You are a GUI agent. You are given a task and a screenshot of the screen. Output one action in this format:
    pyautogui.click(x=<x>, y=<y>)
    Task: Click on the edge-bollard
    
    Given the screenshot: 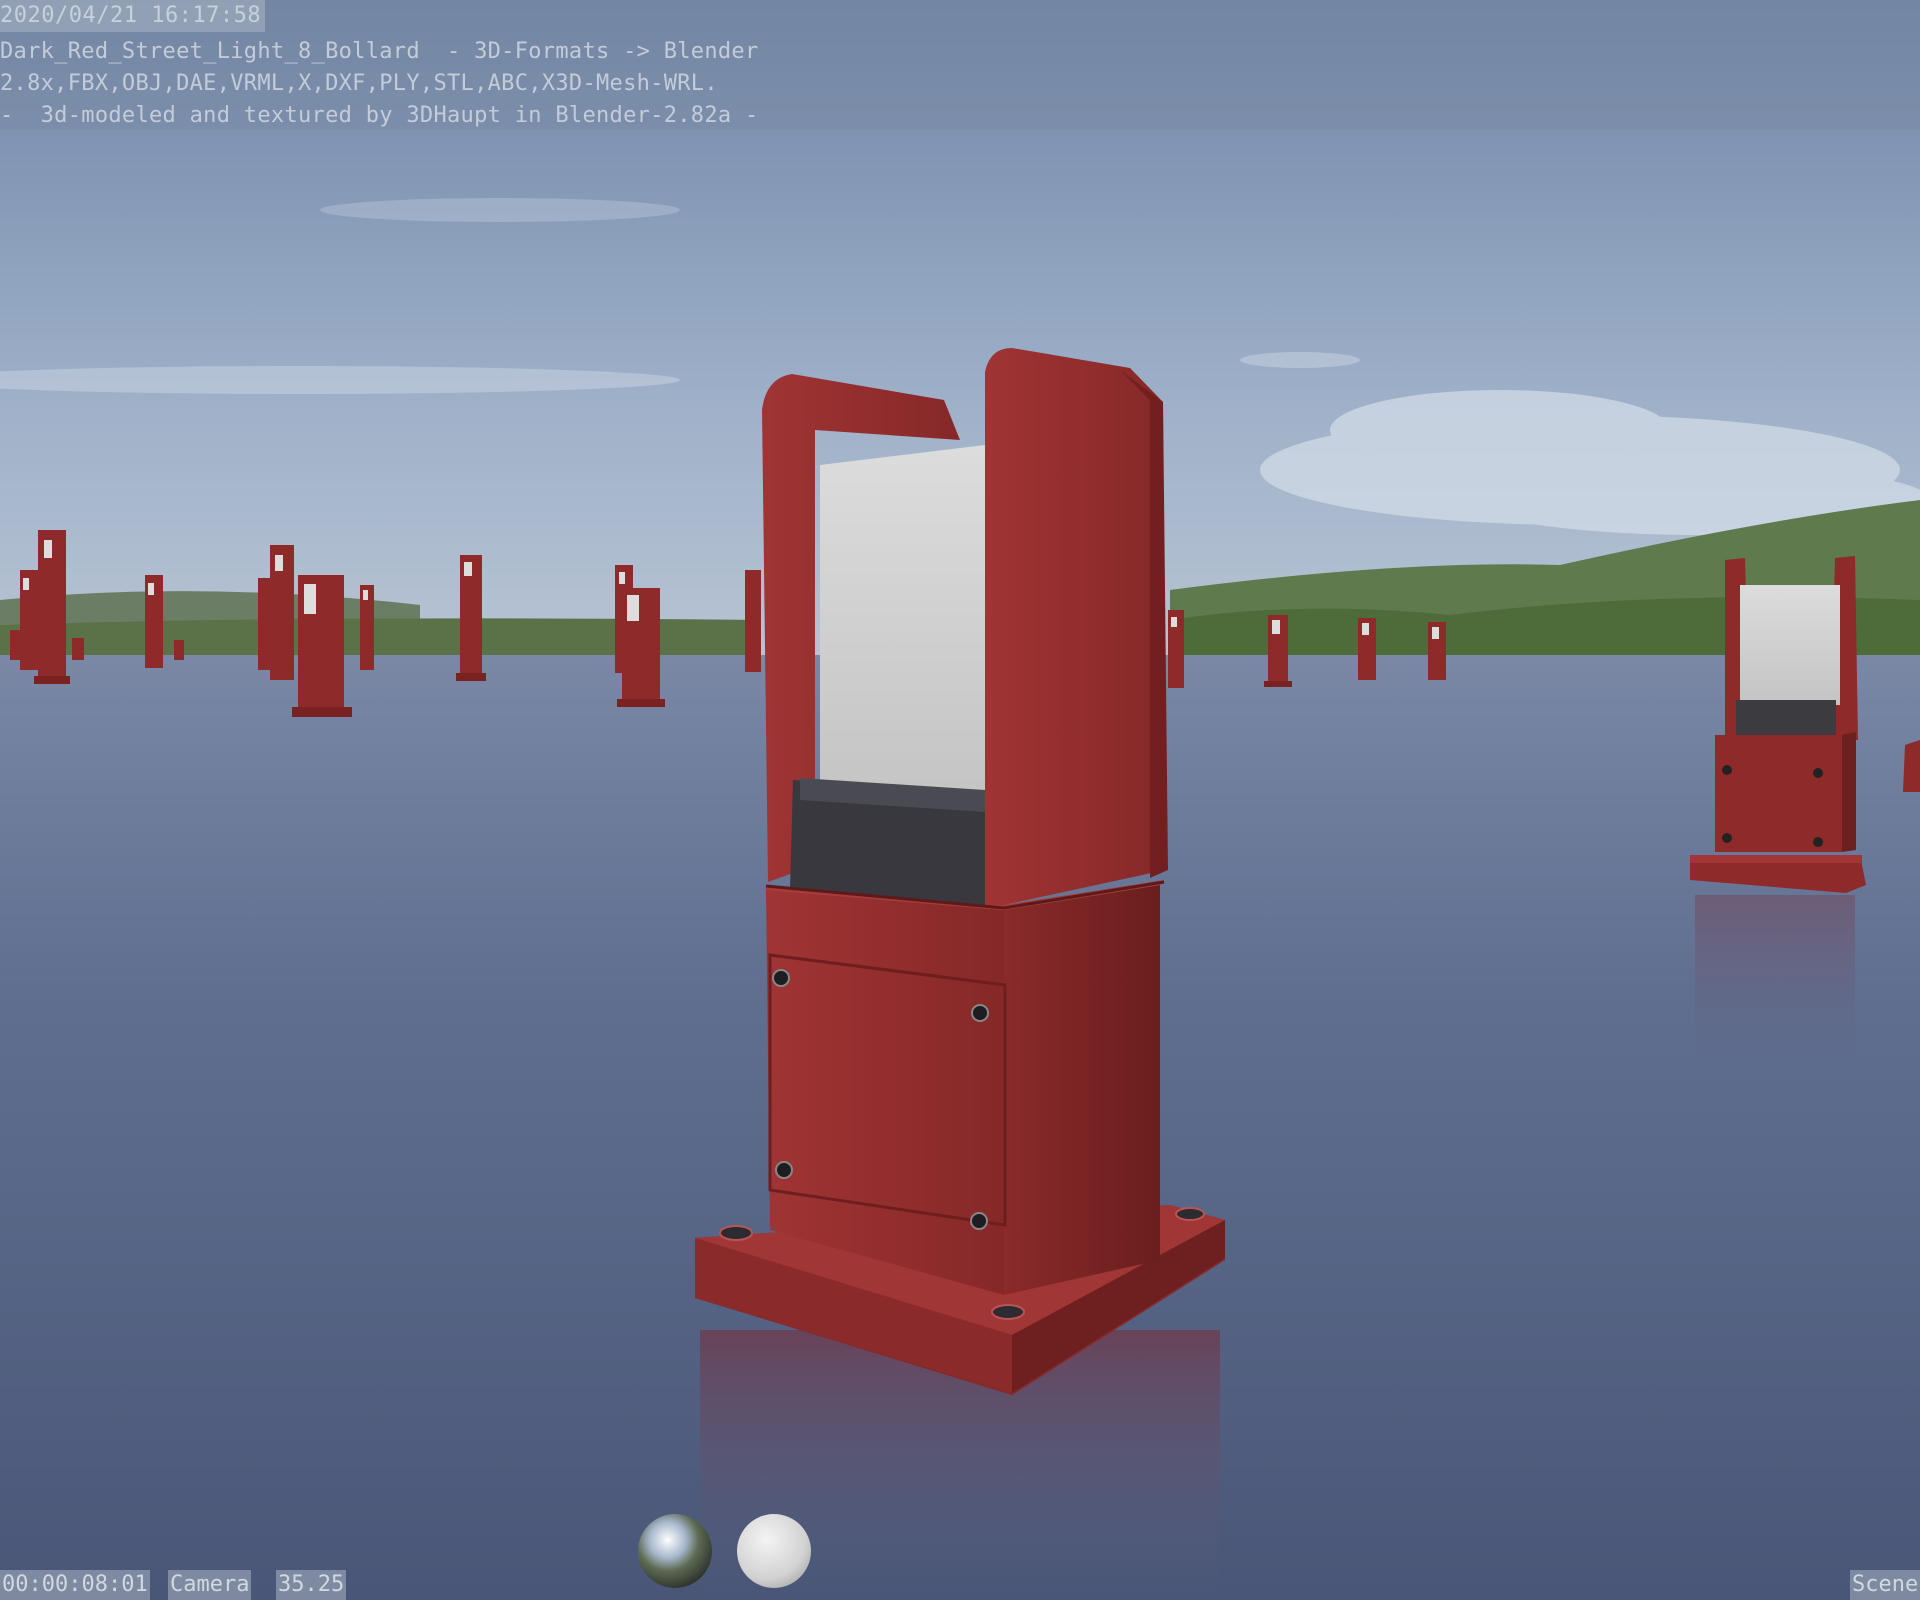 What is the action you would take?
    pyautogui.click(x=1911, y=766)
    